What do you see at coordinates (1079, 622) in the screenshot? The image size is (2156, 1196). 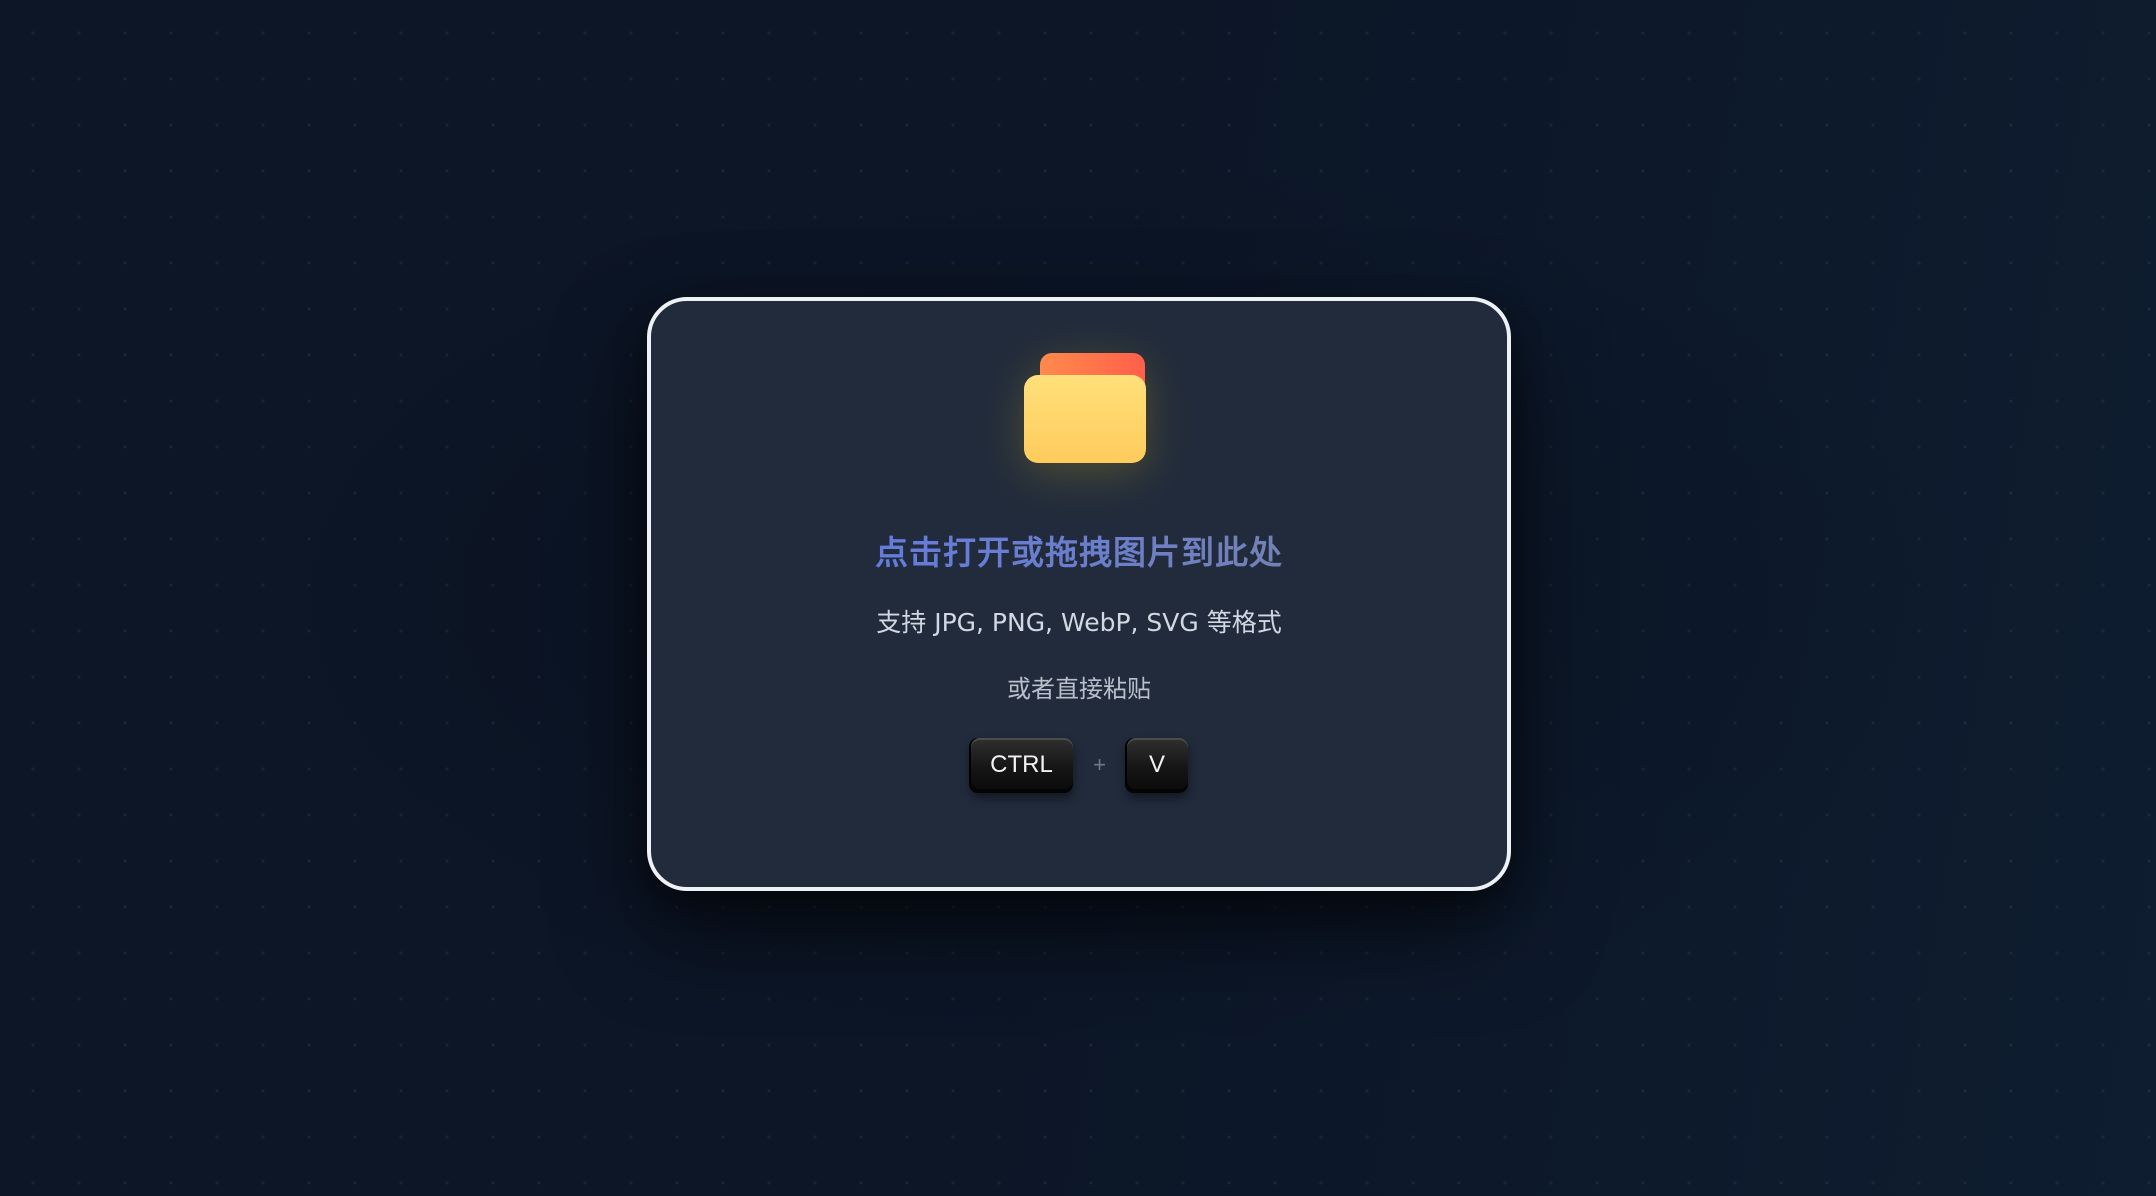 I see `supported-formats-text: 支持 JPG, PNG, WebP, SVG 等格式` at bounding box center [1079, 622].